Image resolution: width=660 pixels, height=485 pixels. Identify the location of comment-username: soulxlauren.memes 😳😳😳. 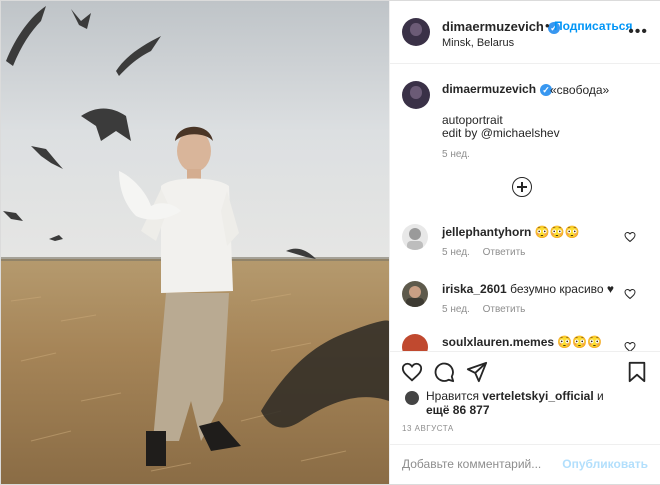
(522, 342).